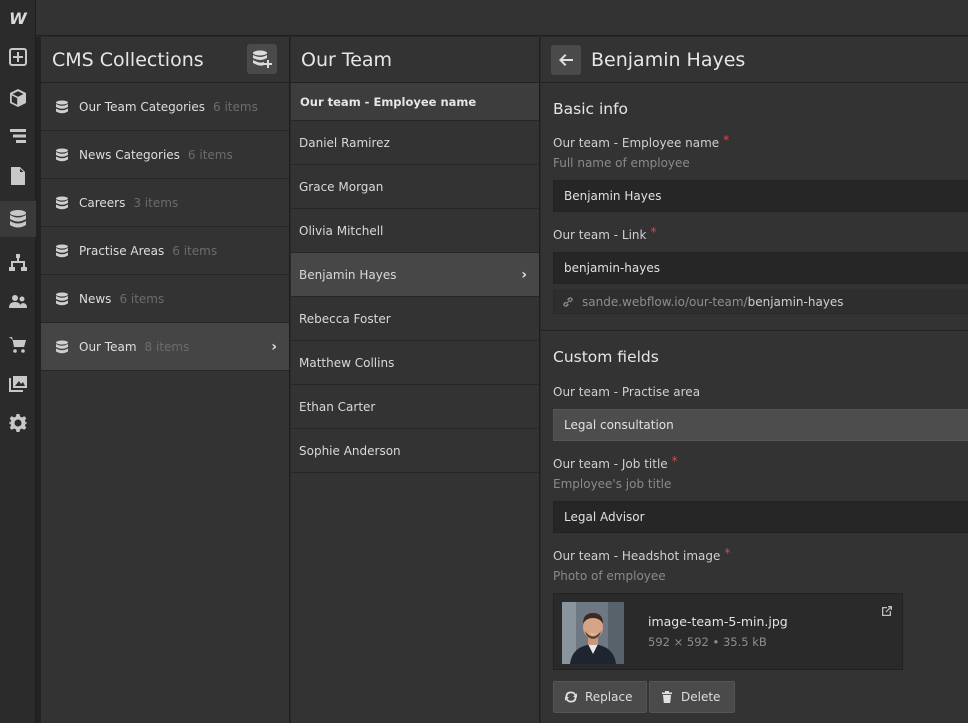 The height and width of the screenshot is (723, 968). I want to click on collection-item-news: News 6 items, so click(165, 299).